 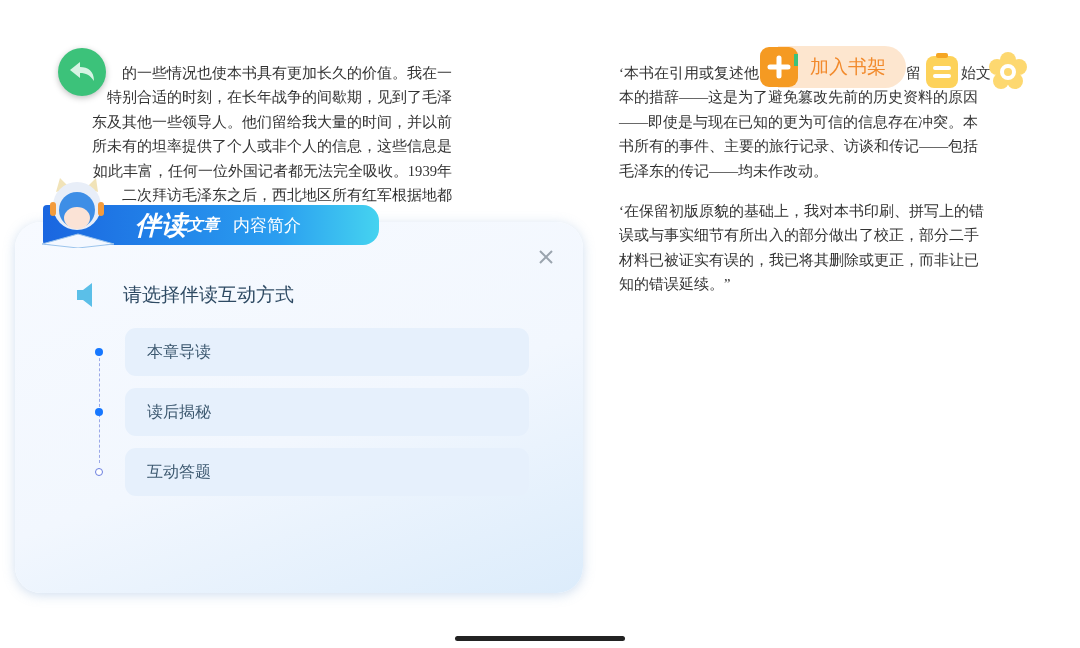 I want to click on back-arrow-icon, so click(x=82, y=72).